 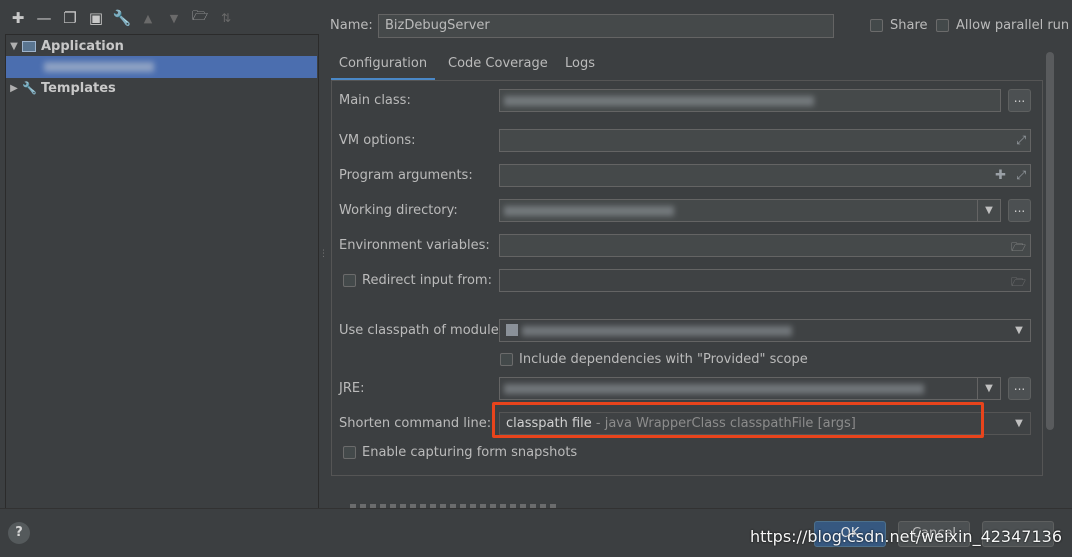 I want to click on include-dependencies-checkbox, so click(x=506, y=359).